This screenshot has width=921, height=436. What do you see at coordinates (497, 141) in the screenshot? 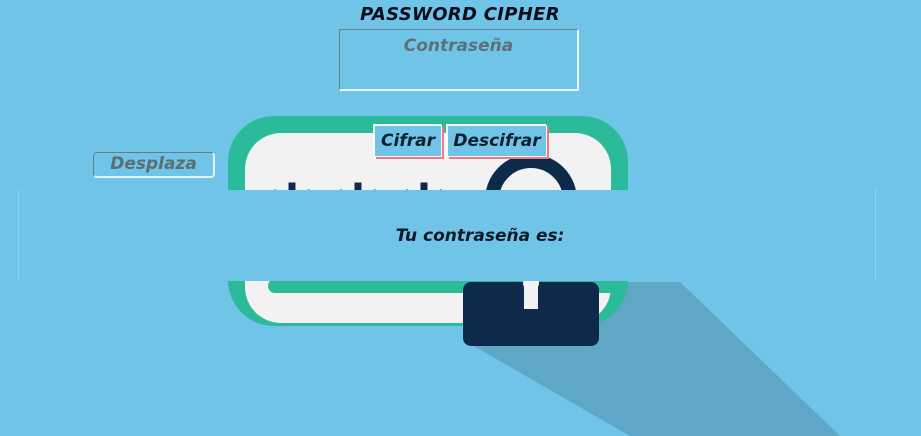
I see `decrypt-button: Descifrar` at bounding box center [497, 141].